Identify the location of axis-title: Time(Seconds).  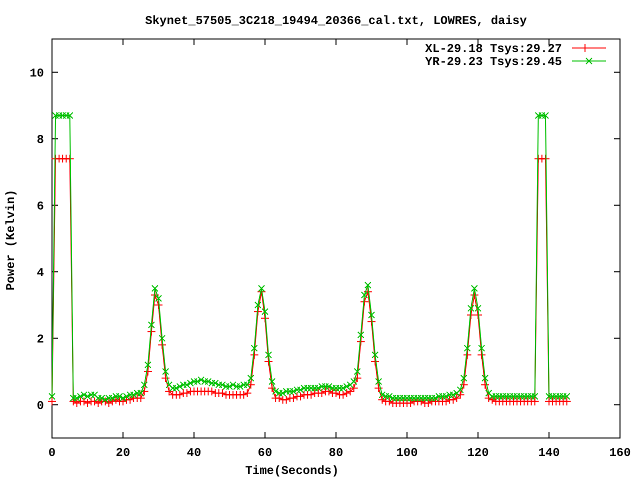
(292, 471).